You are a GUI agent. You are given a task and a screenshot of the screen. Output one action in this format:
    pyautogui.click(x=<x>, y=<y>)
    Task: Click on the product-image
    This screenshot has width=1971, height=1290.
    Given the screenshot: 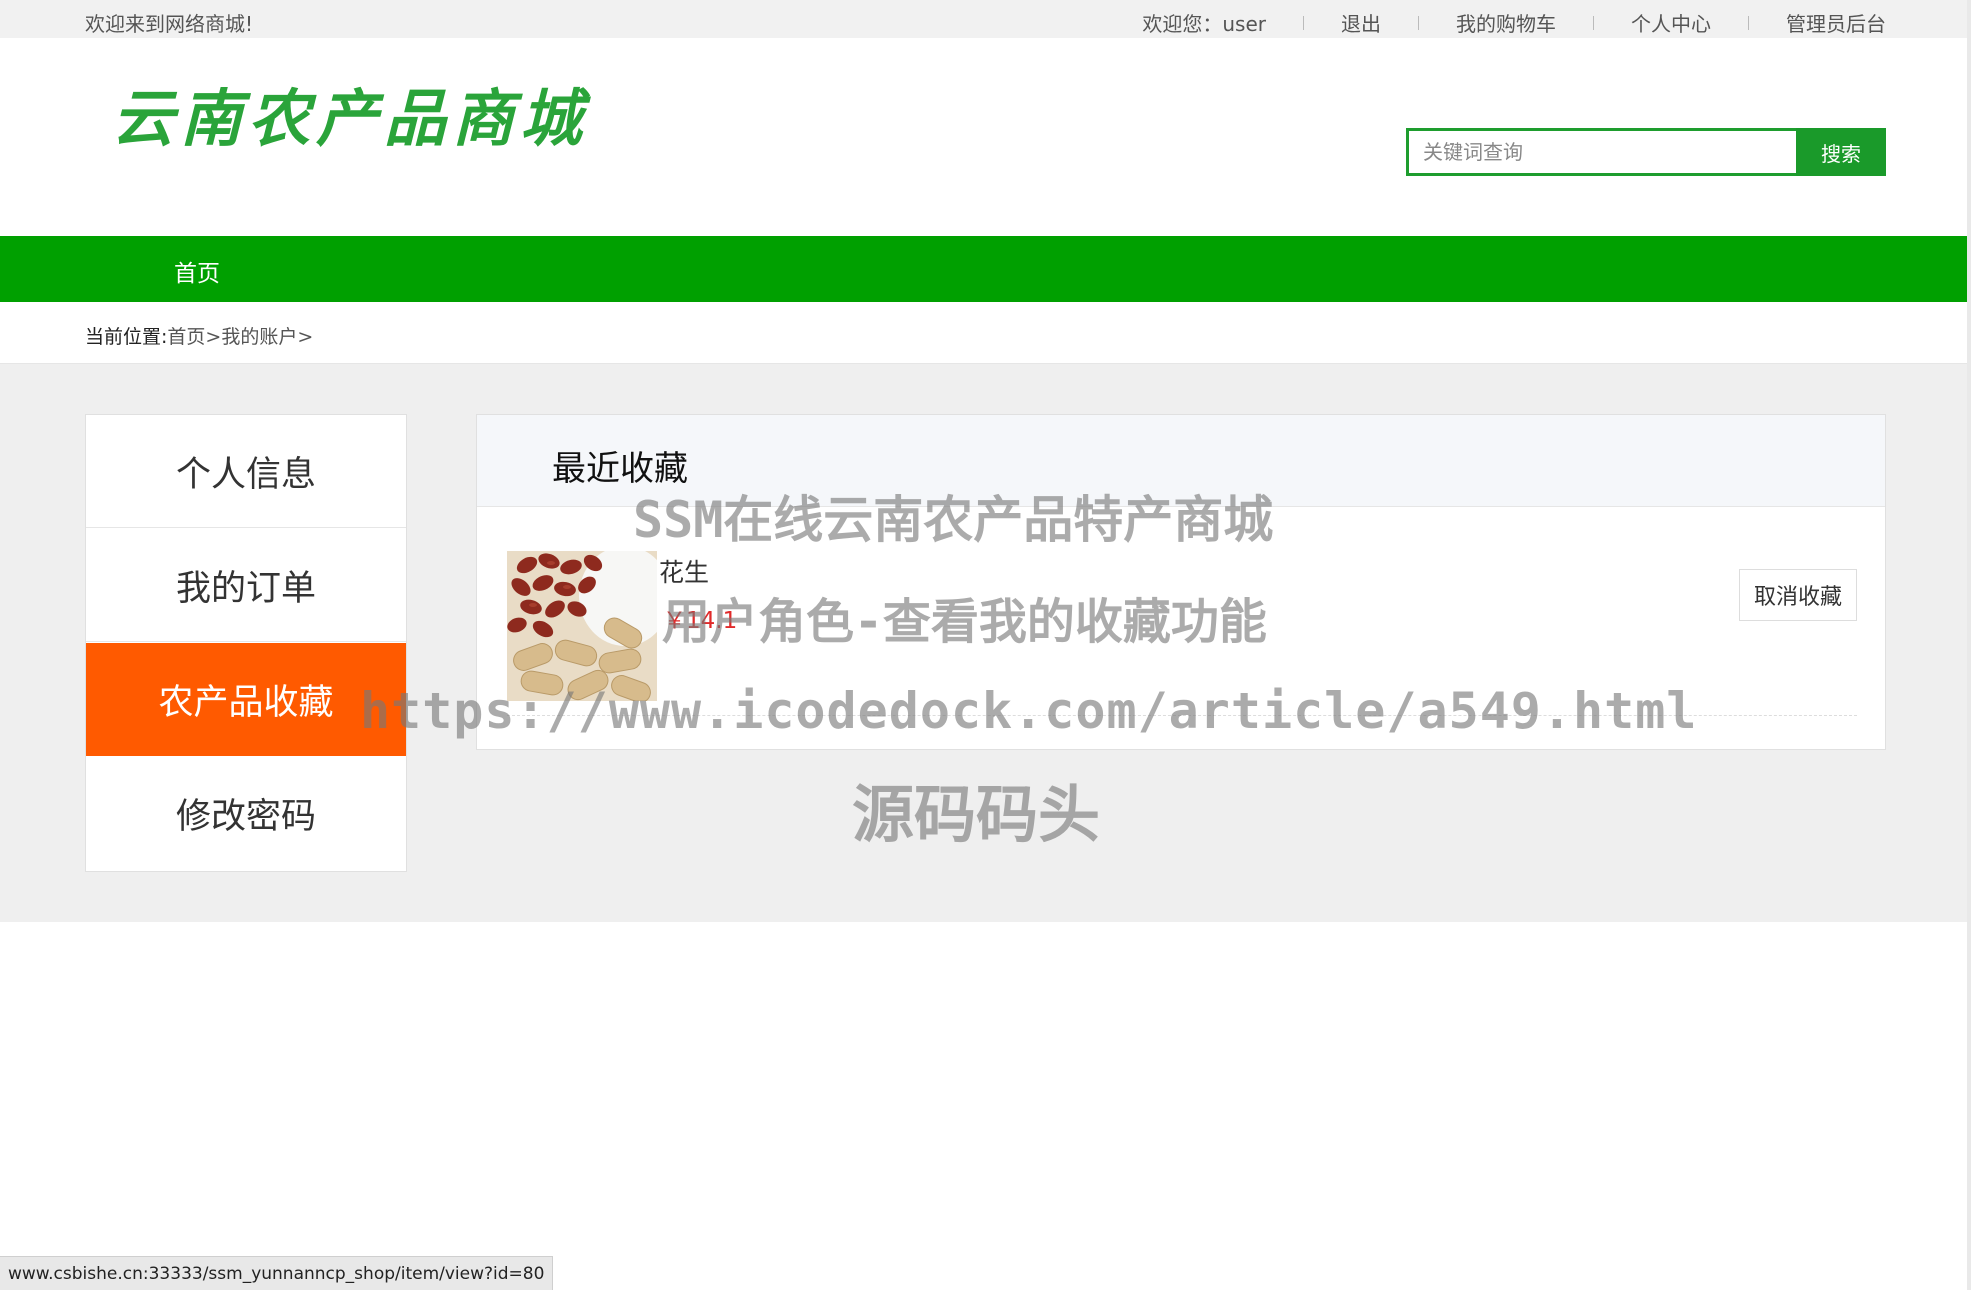 What is the action you would take?
    pyautogui.click(x=582, y=626)
    